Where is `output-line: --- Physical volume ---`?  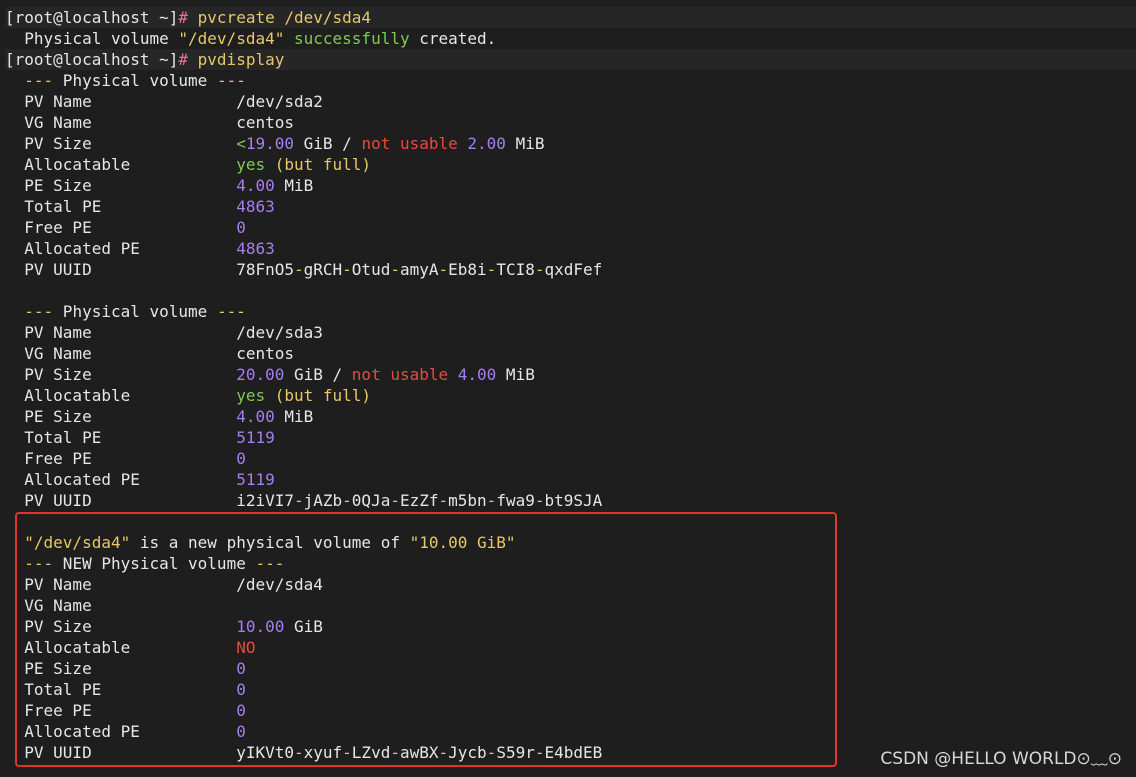
output-line: --- Physical volume --- is located at coordinates (570, 311).